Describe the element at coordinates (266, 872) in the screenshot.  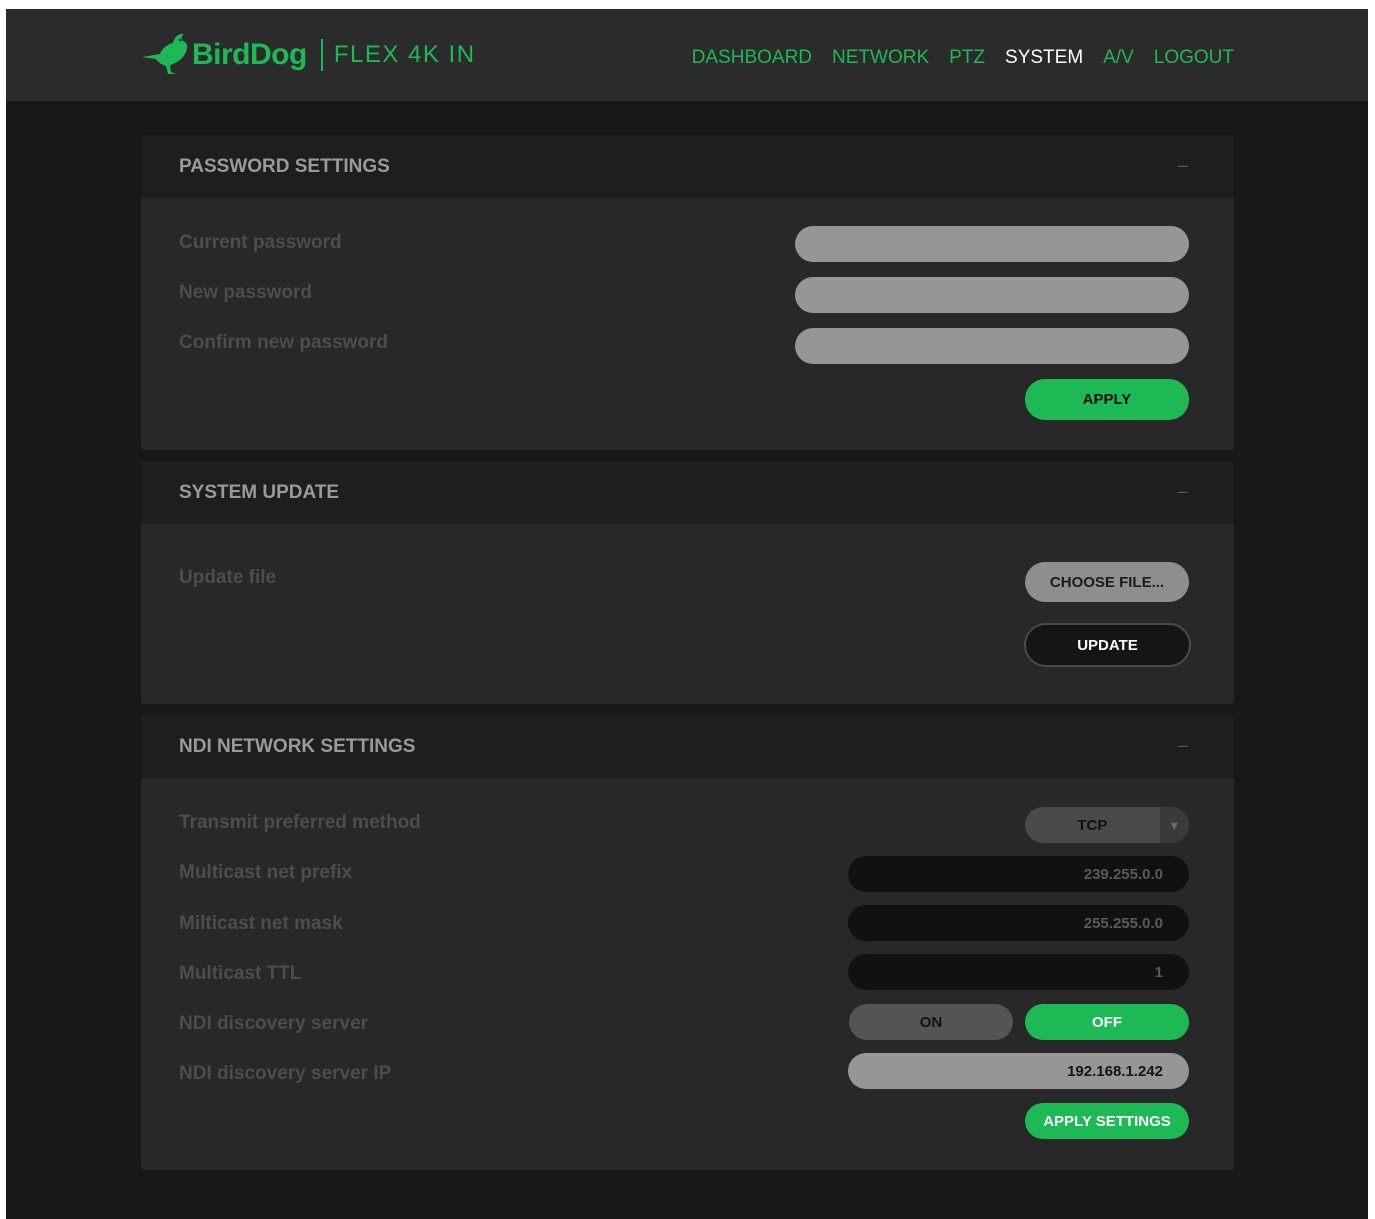
I see `multicast-prefix-label: Multicast net prefix` at that location.